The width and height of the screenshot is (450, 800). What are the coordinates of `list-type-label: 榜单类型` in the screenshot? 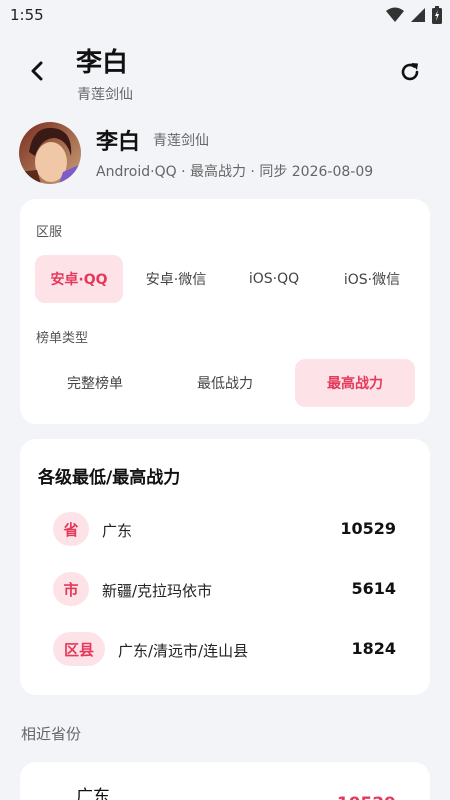 It's located at (62, 338).